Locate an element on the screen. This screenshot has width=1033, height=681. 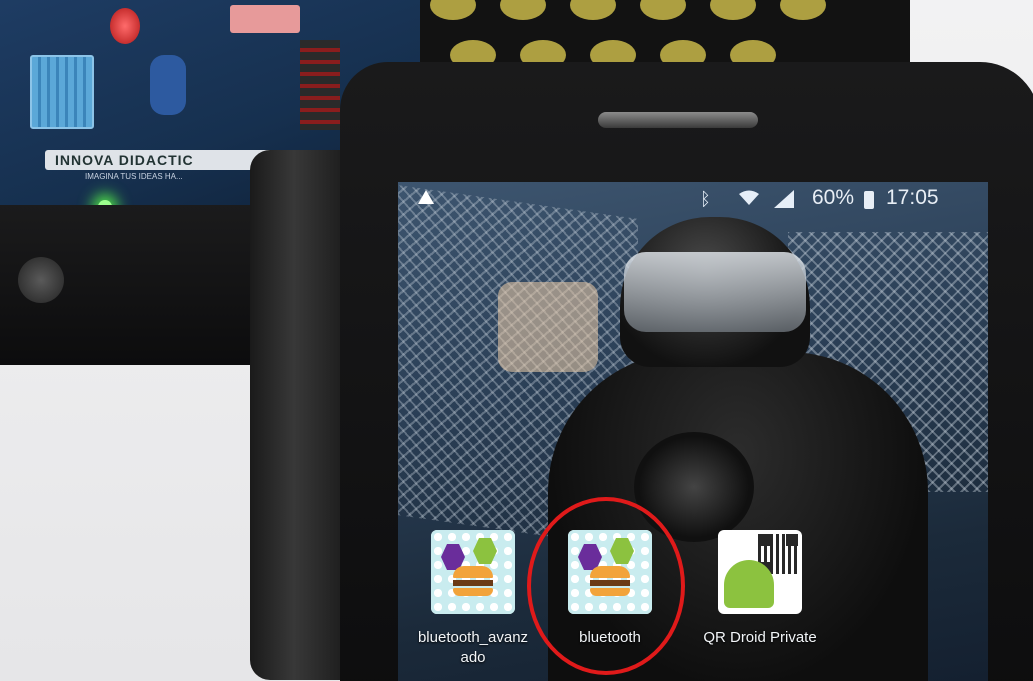
app-label: bluetooth_avanz ado is located at coordinates (473, 648).